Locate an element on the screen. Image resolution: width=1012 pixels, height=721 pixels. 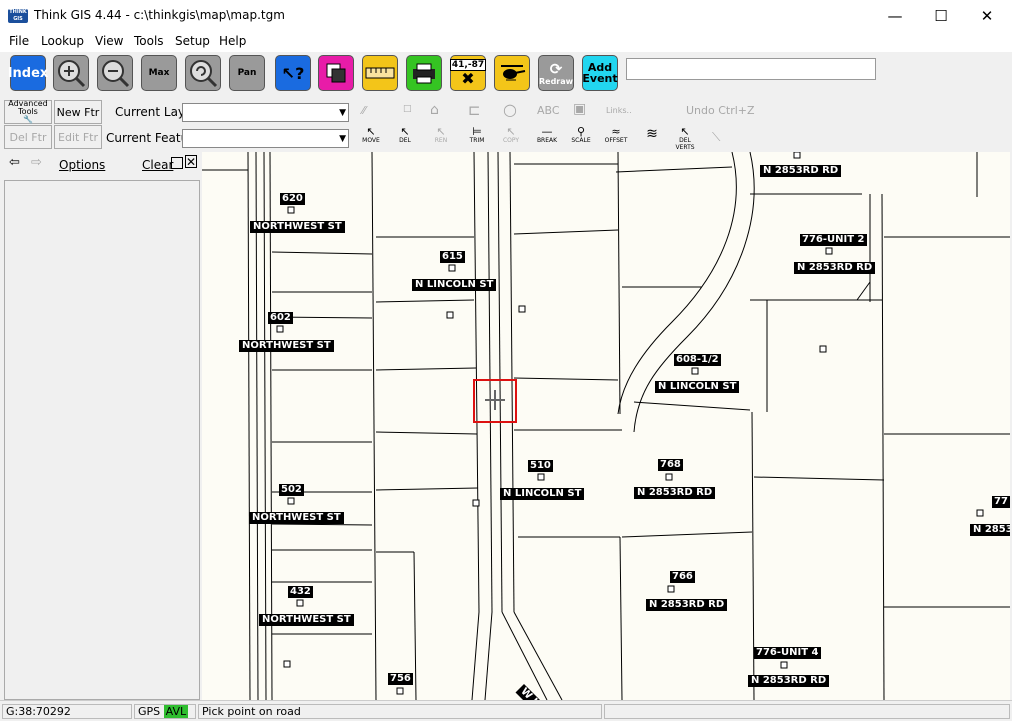
window-title: Think GIS 4.44 - c:\thinkgis\map\map.tgm is located at coordinates (159, 15).